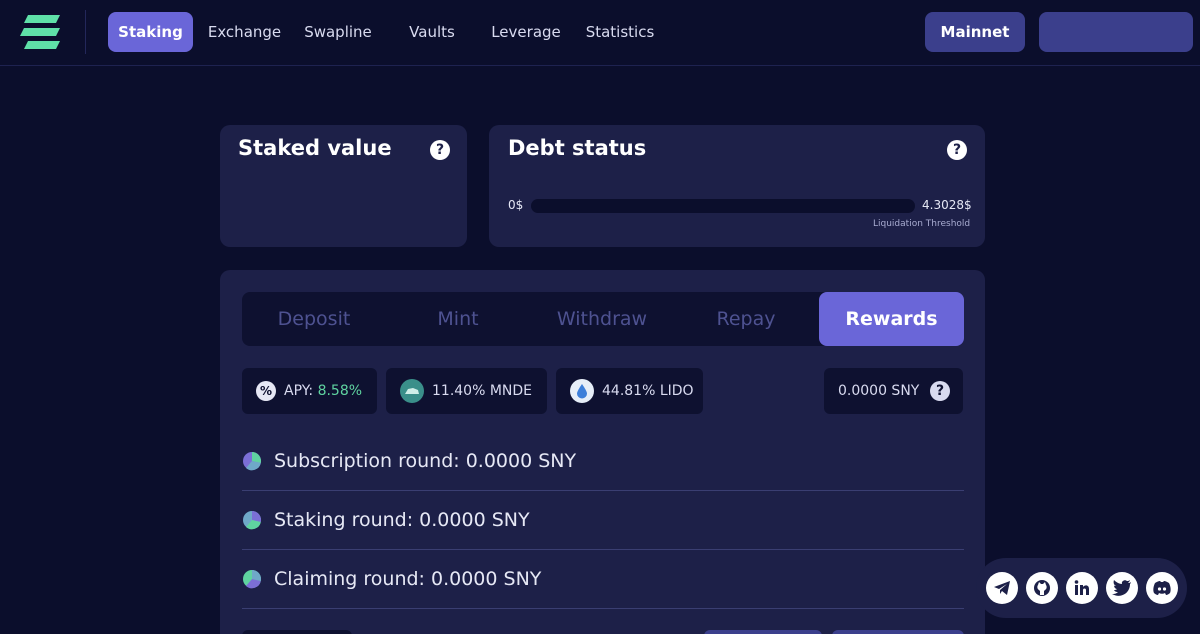 This screenshot has width=1200, height=634. I want to click on tab-withdraw: Withdraw, so click(602, 319).